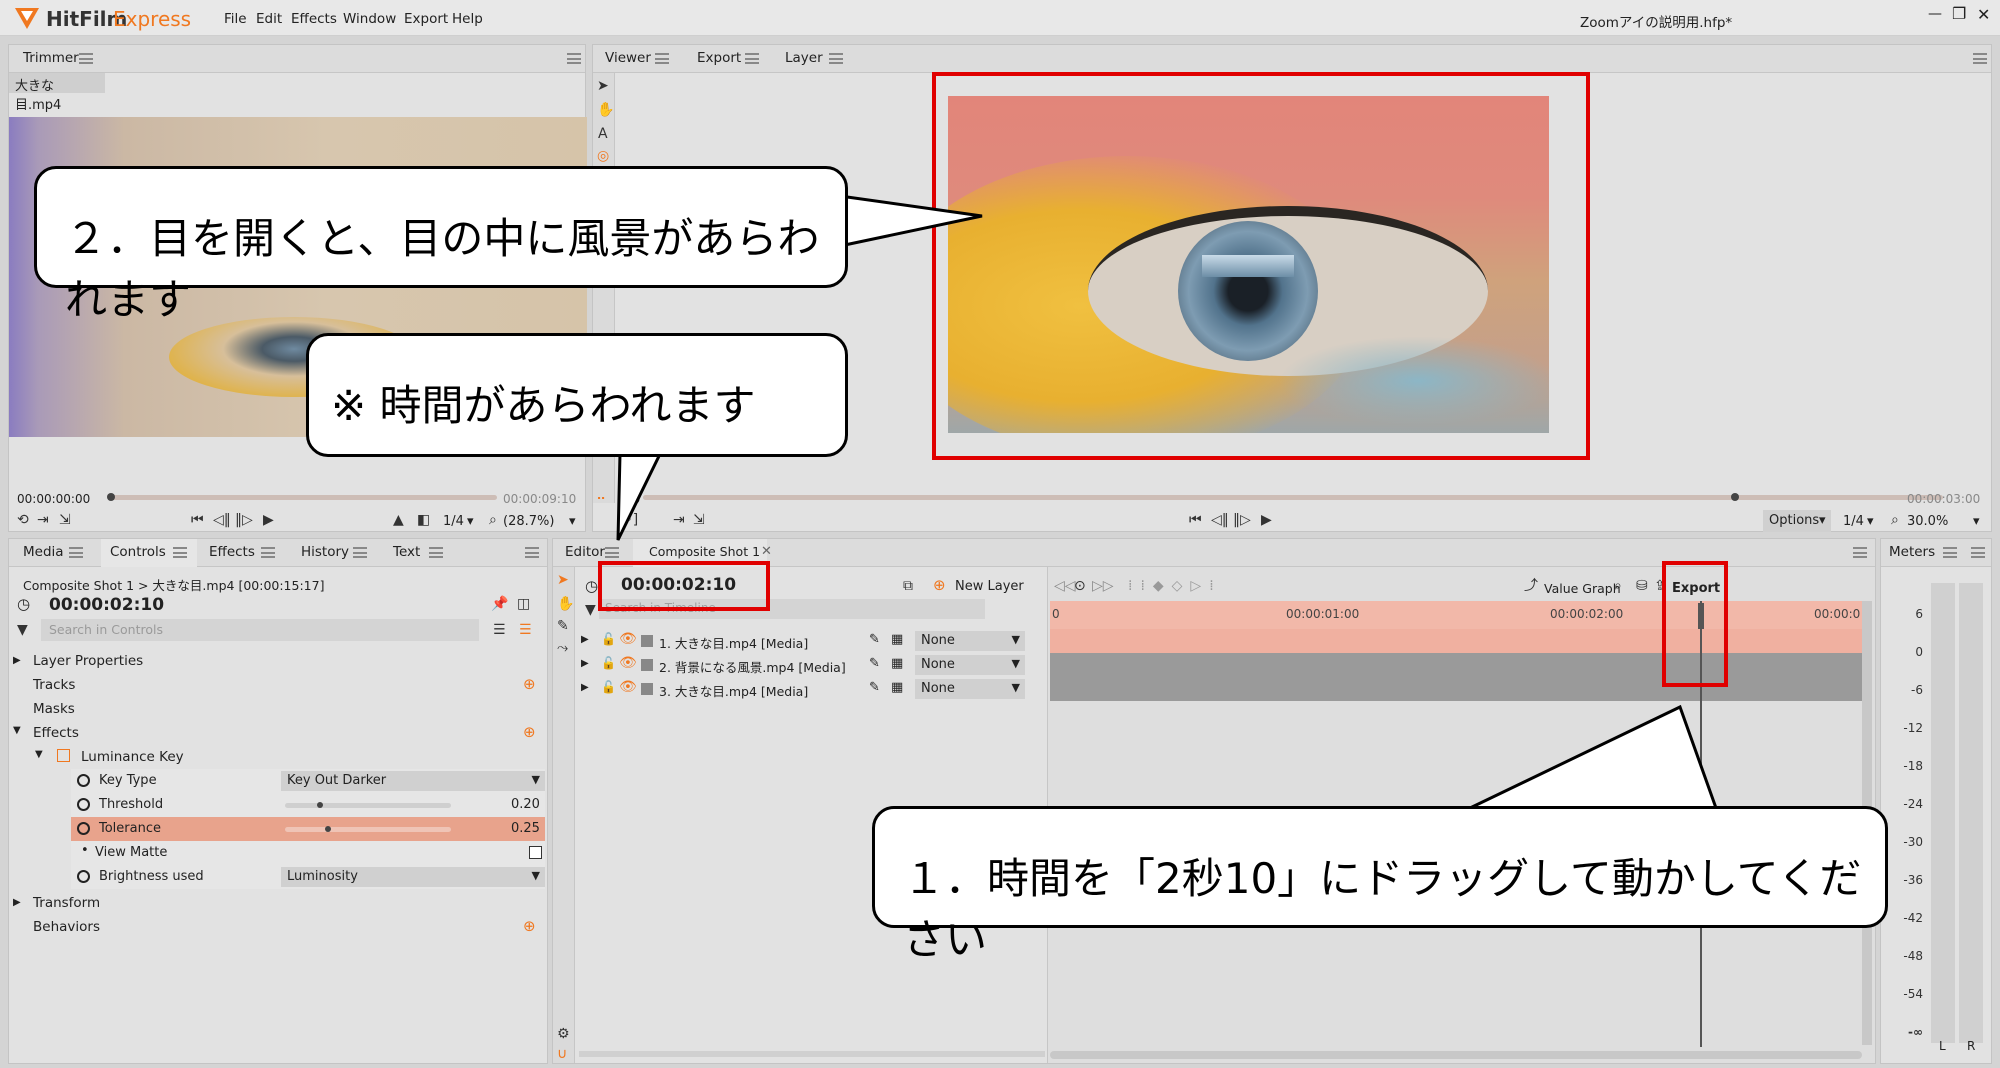 This screenshot has width=2000, height=1068. What do you see at coordinates (543, 405) in the screenshot?
I see `instruction-bubble-3-text: ※ 時間があらわれます` at bounding box center [543, 405].